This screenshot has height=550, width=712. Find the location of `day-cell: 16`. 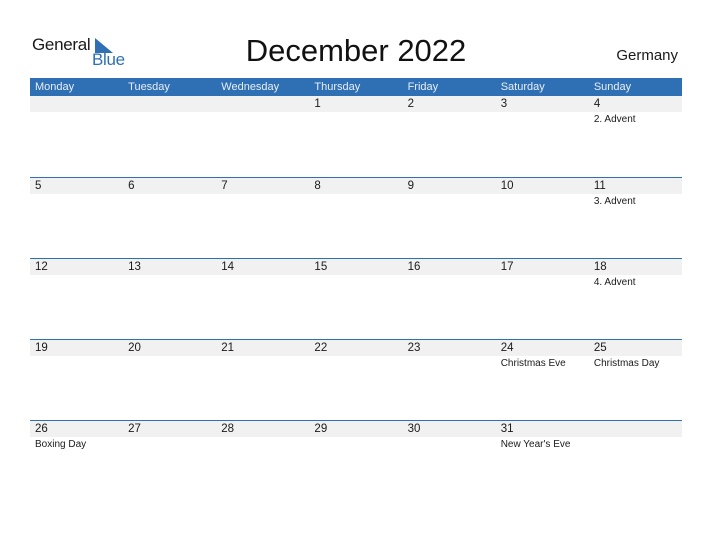

day-cell: 16 is located at coordinates (449, 274).